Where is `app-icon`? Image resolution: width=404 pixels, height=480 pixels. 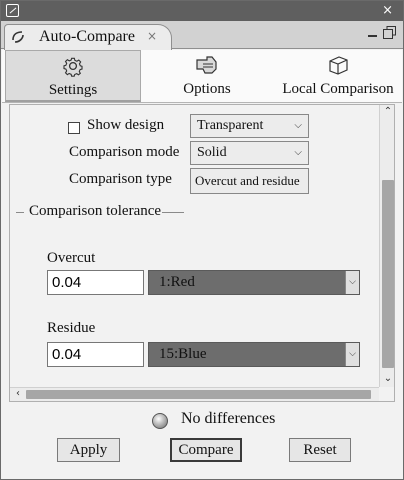 app-icon is located at coordinates (12, 10).